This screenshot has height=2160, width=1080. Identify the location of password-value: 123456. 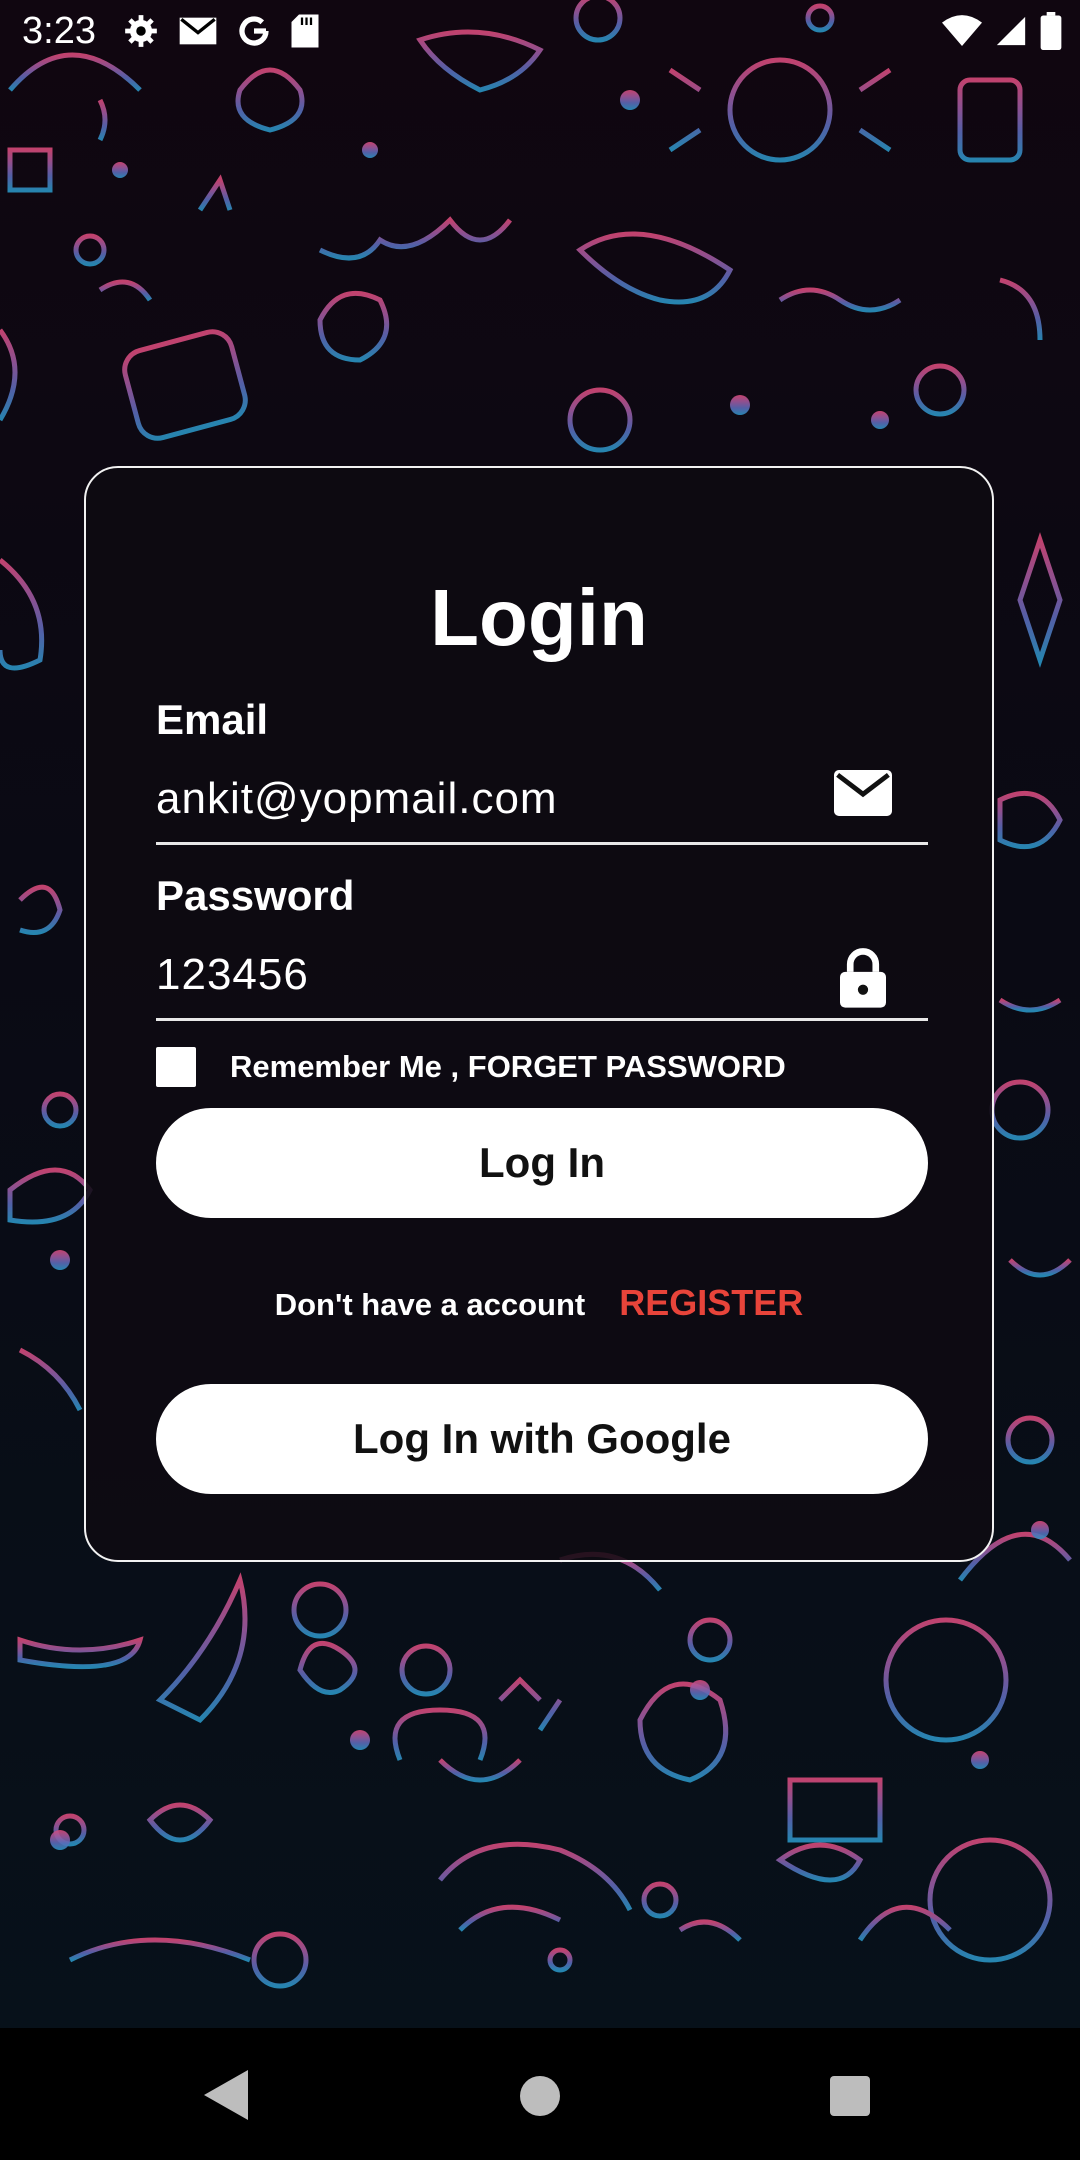
(232, 974).